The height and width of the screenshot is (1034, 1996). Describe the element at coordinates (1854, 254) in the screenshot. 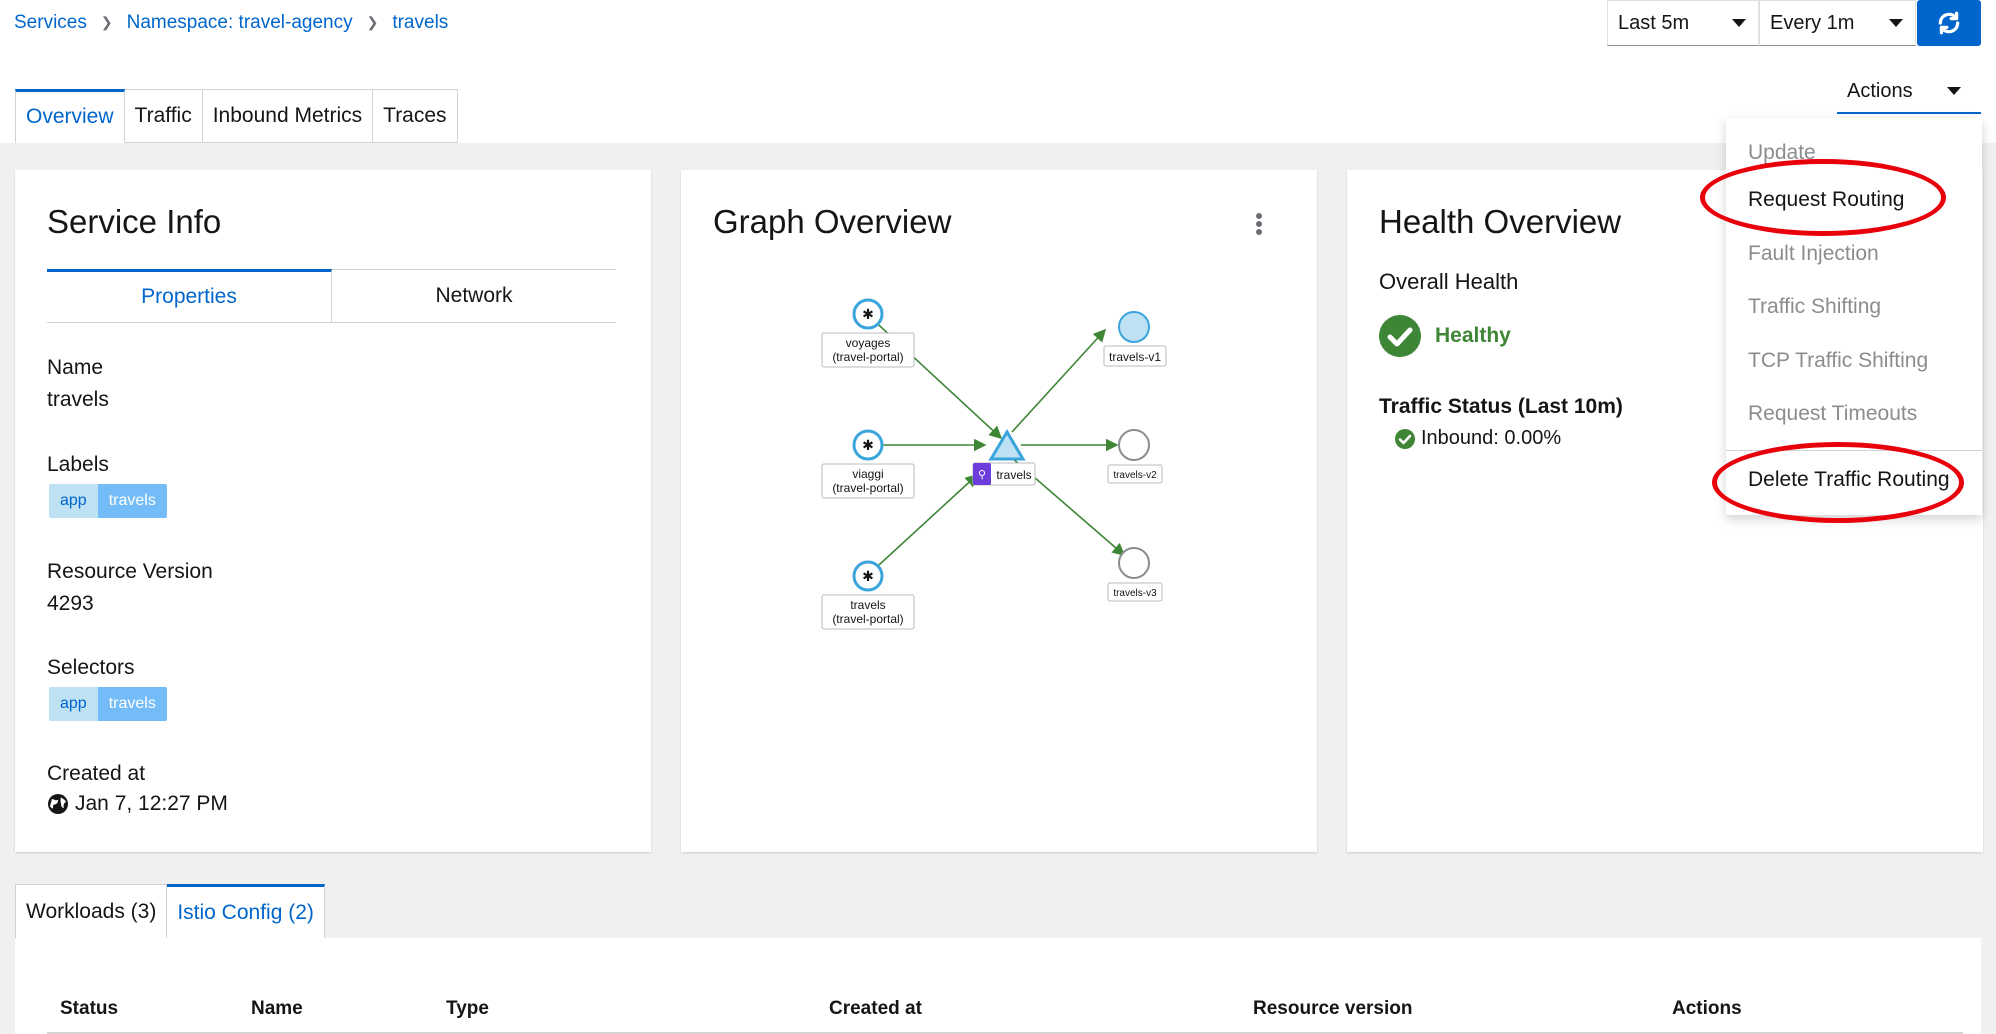

I see `menu-item-fault-injection: Fault Injection` at that location.